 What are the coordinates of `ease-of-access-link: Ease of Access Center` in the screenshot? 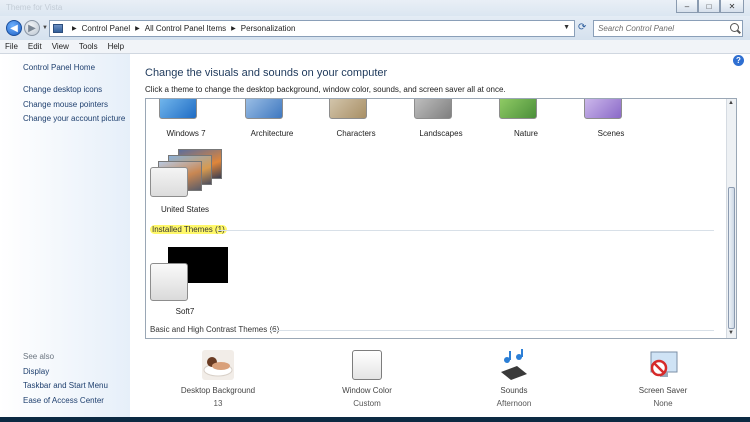 It's located at (63, 400).